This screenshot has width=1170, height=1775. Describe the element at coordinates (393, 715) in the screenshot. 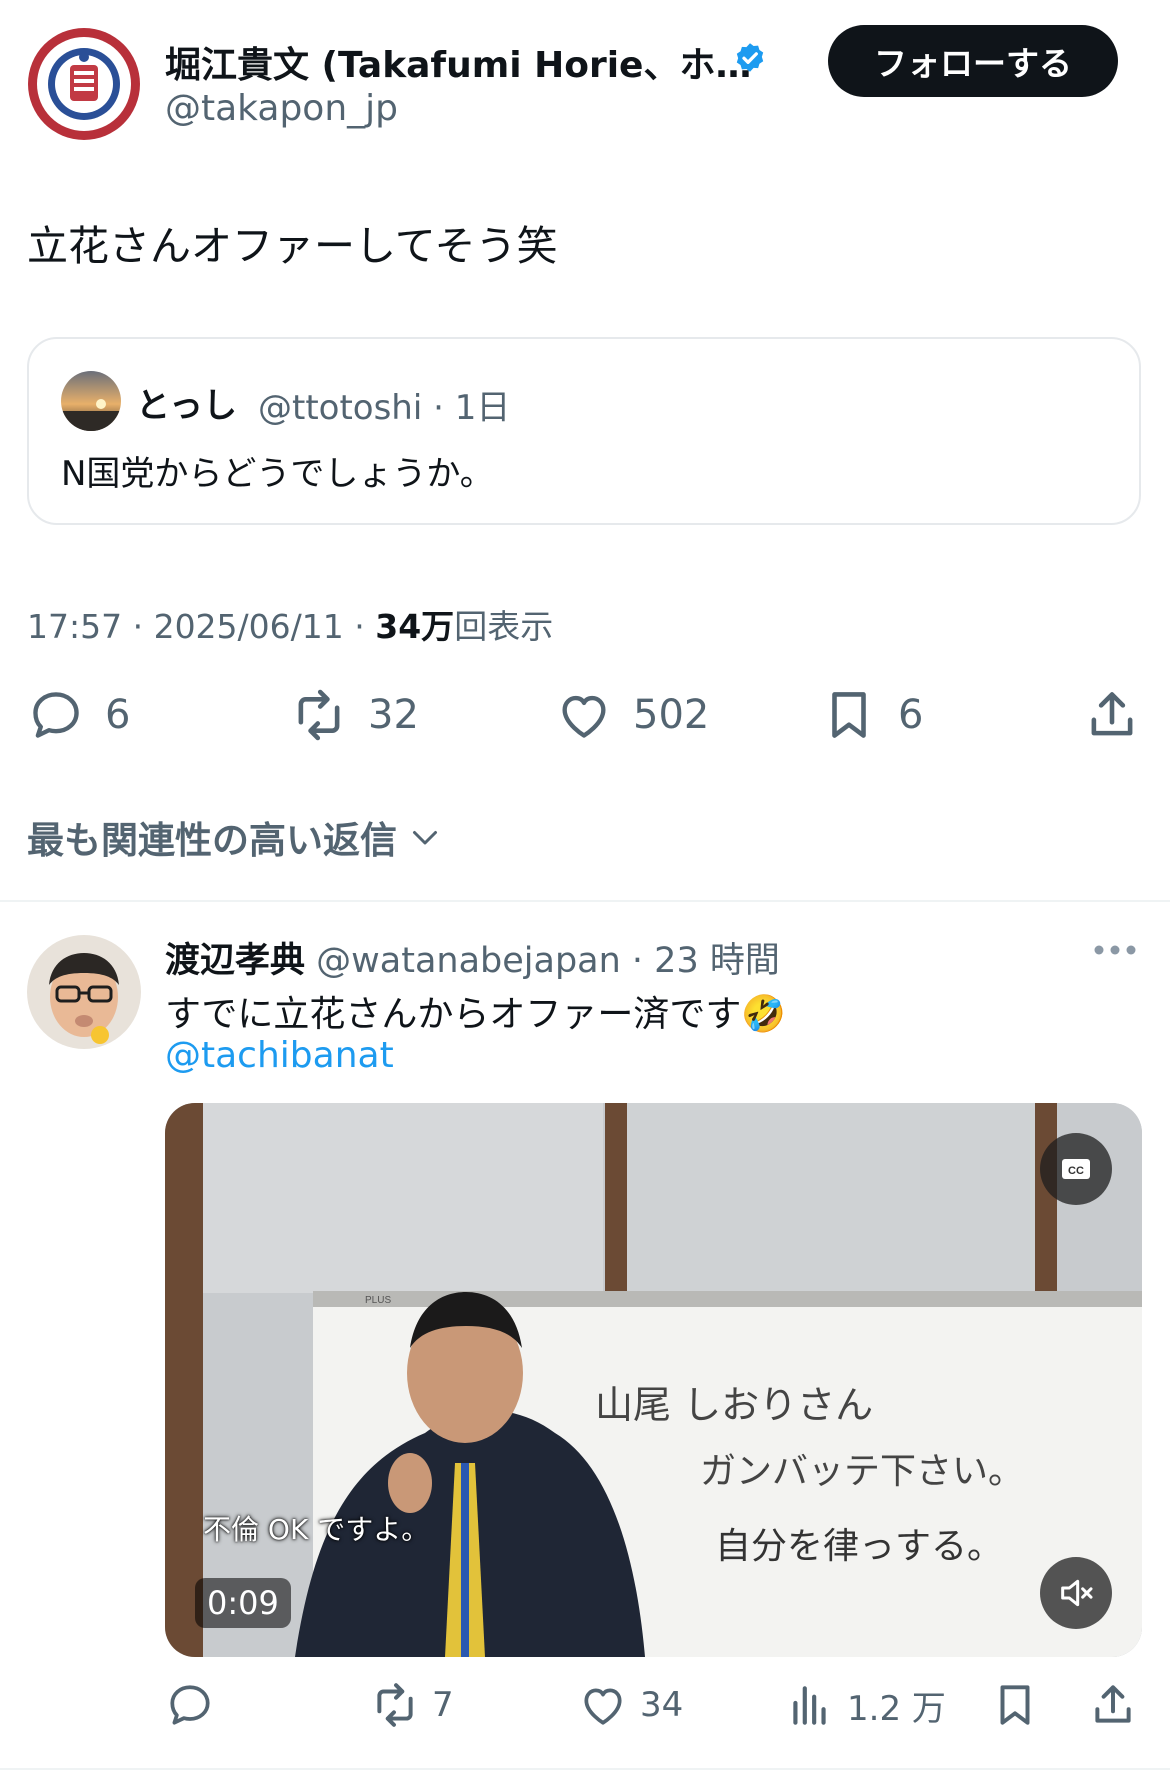

I see `retweet-count: 32` at that location.